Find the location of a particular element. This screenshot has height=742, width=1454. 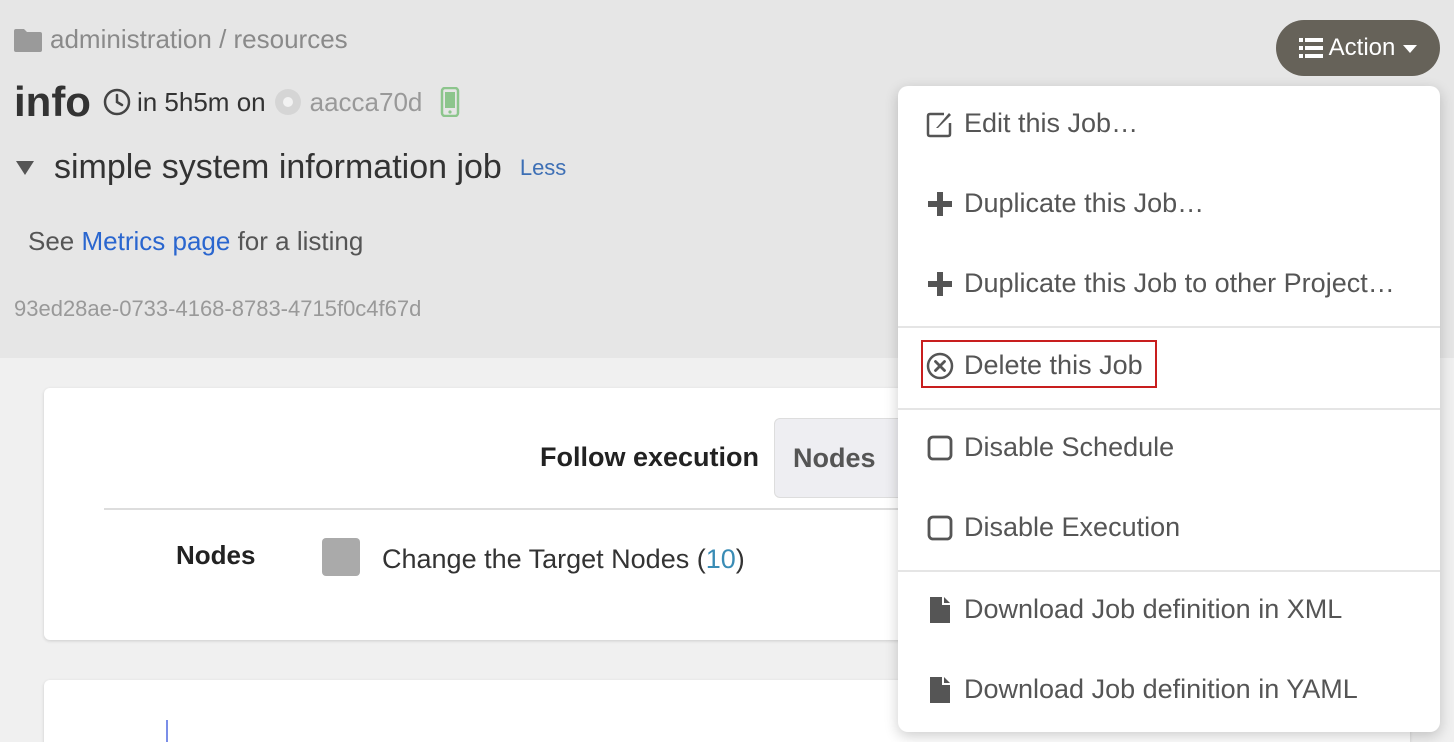

breadcrumb: administration / resources is located at coordinates (181, 39).